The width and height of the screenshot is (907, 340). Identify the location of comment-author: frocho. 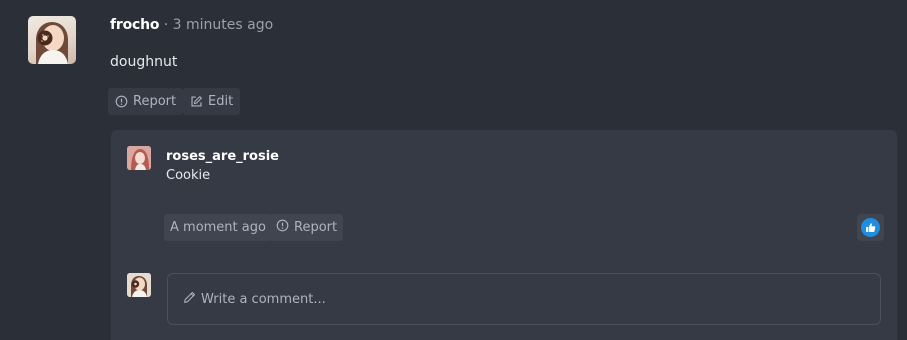
(135, 25).